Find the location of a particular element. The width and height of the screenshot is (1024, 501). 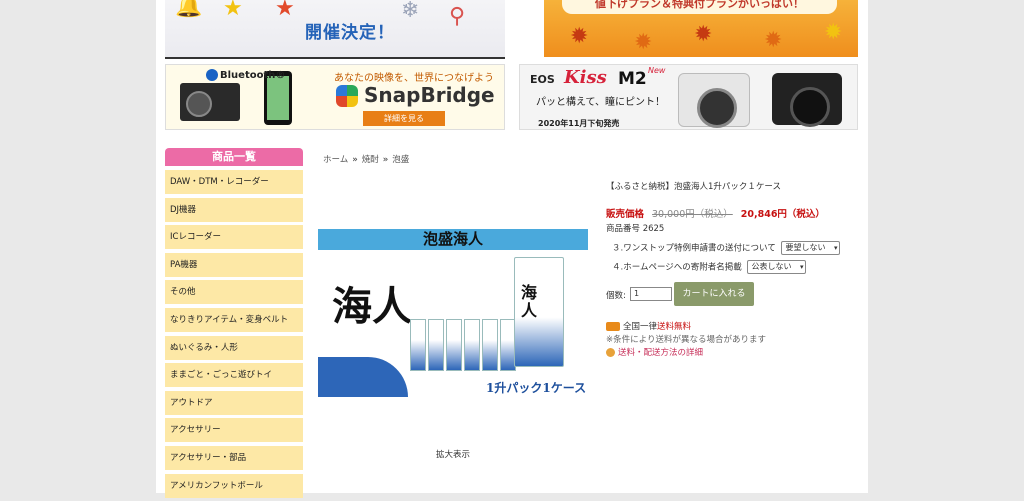

category-item: ままごと・ごっこ遊びトイ is located at coordinates (234, 375).